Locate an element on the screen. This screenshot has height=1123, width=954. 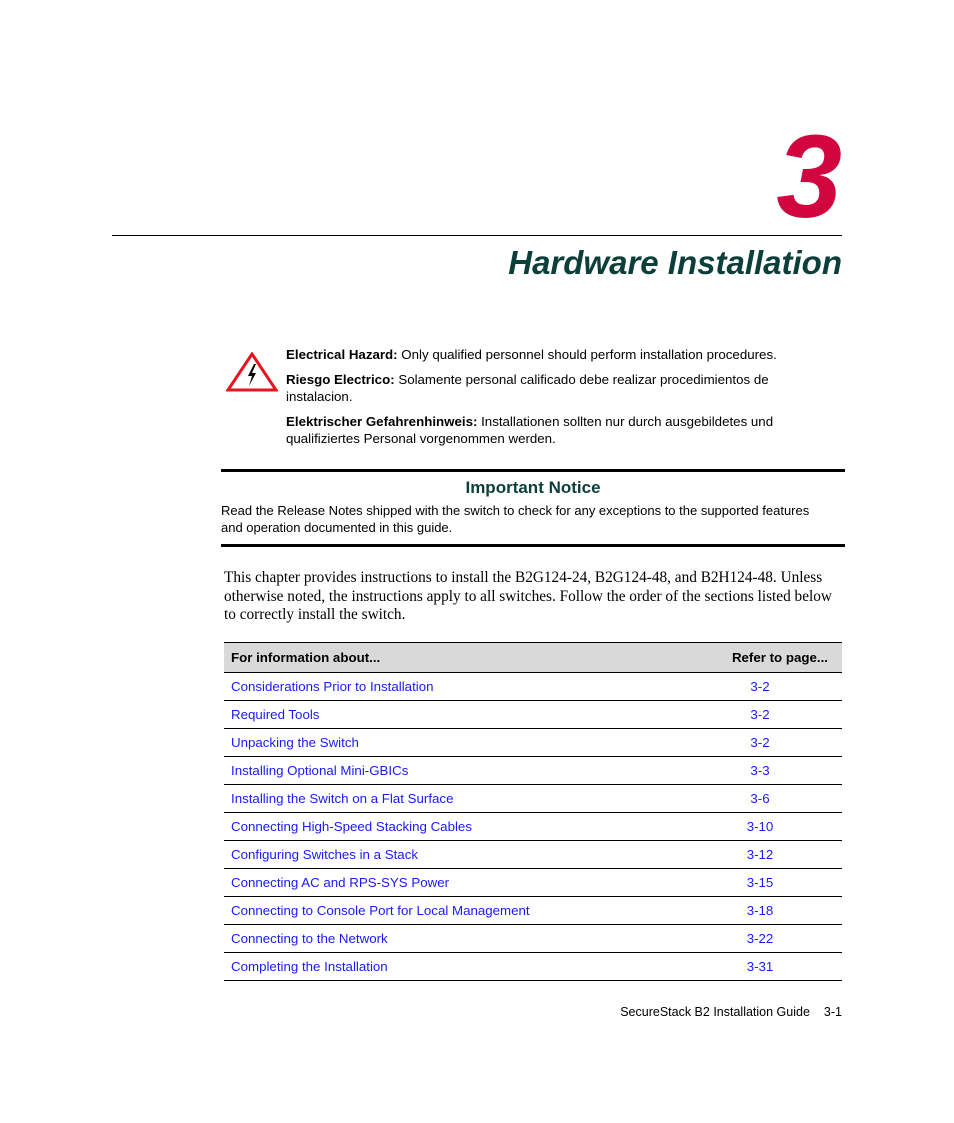
chapter-number: 3 is located at coordinates (809, 177).